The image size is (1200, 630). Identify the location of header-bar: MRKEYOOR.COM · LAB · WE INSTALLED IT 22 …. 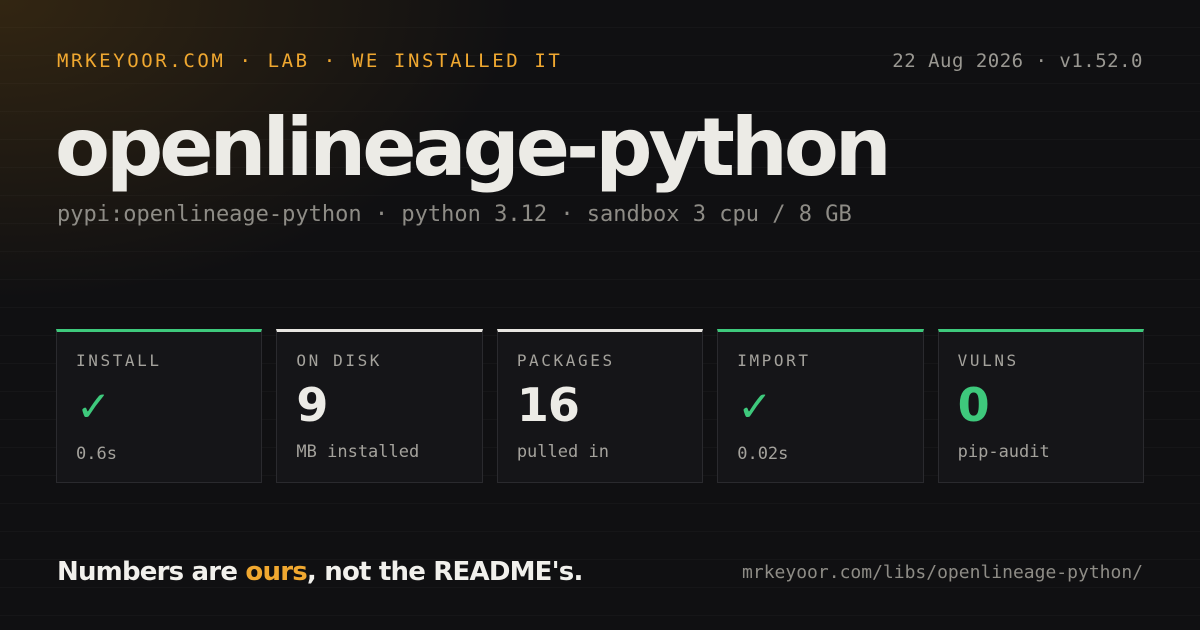
(600, 61).